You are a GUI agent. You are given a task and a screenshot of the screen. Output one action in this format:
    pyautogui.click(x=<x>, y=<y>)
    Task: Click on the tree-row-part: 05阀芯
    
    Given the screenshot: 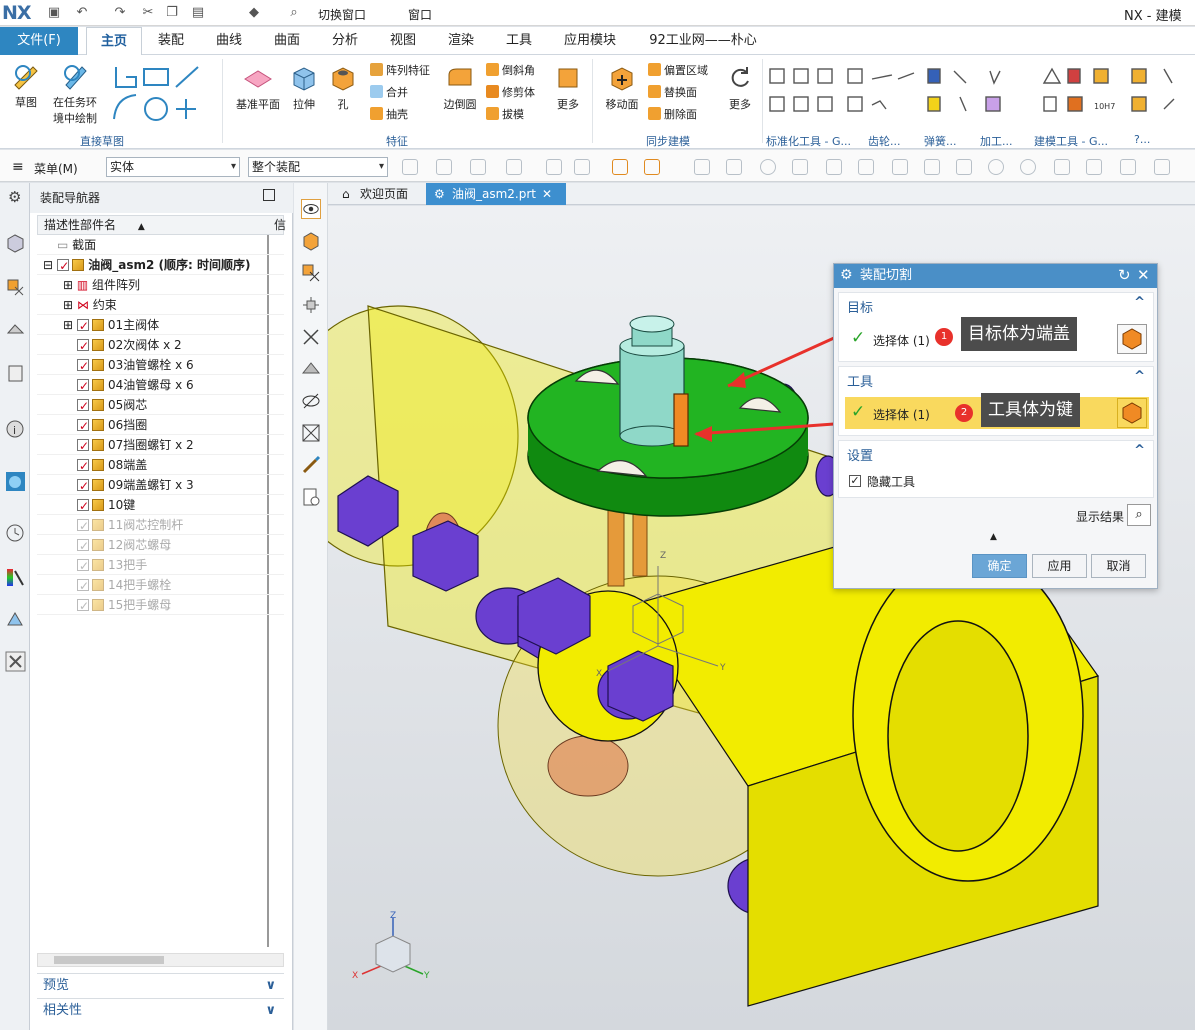 What is the action you would take?
    pyautogui.click(x=160, y=405)
    